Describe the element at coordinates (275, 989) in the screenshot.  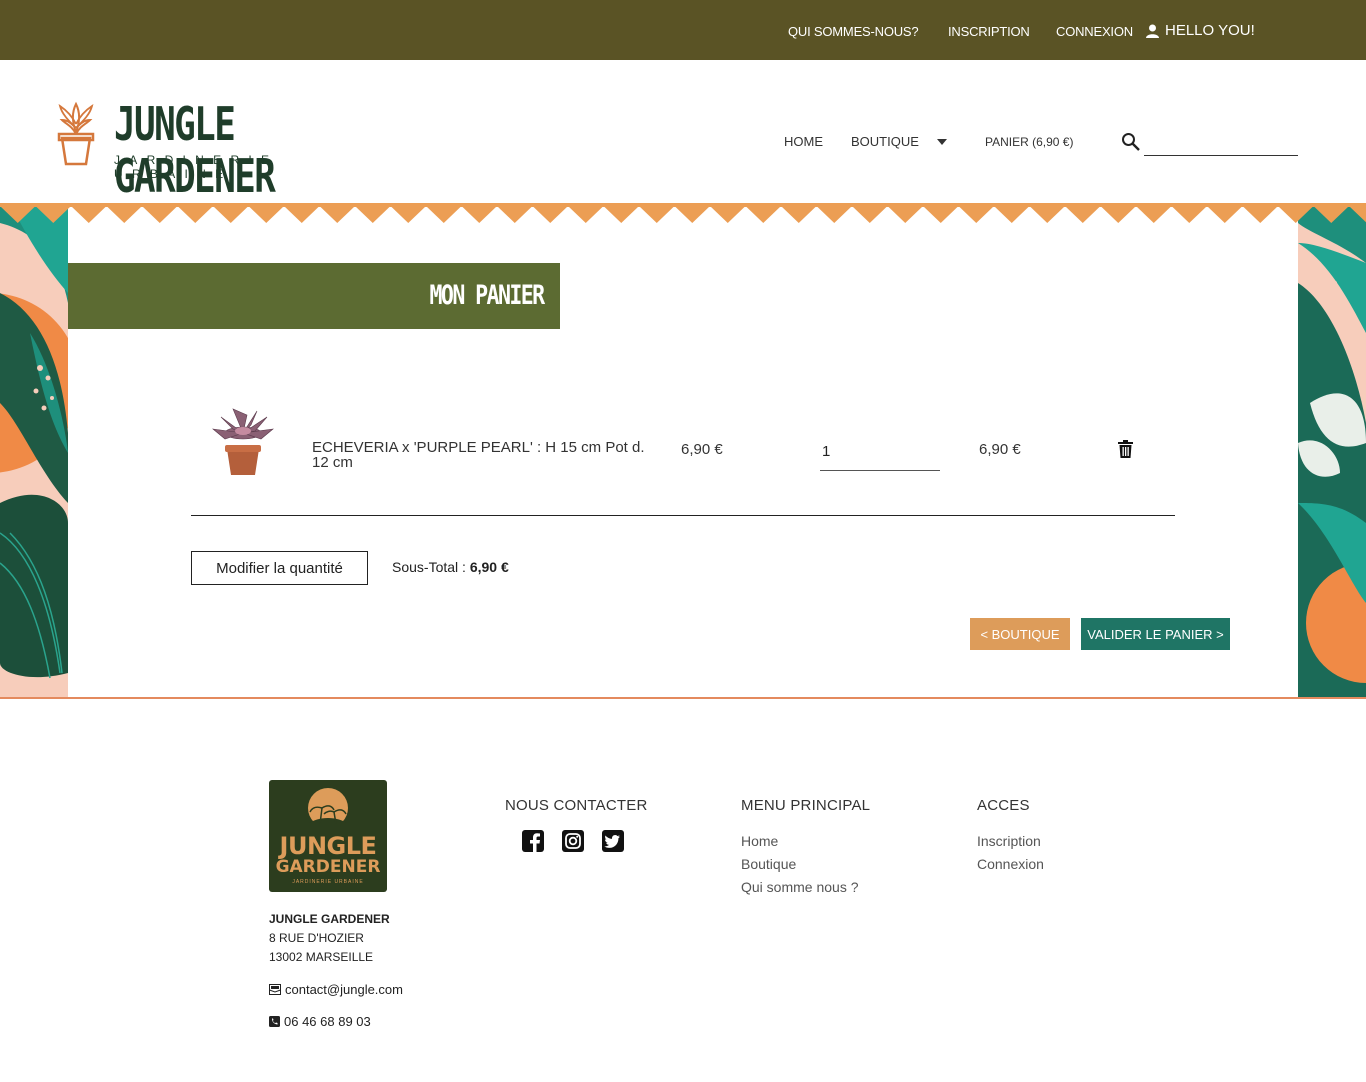
I see `mail-icon` at that location.